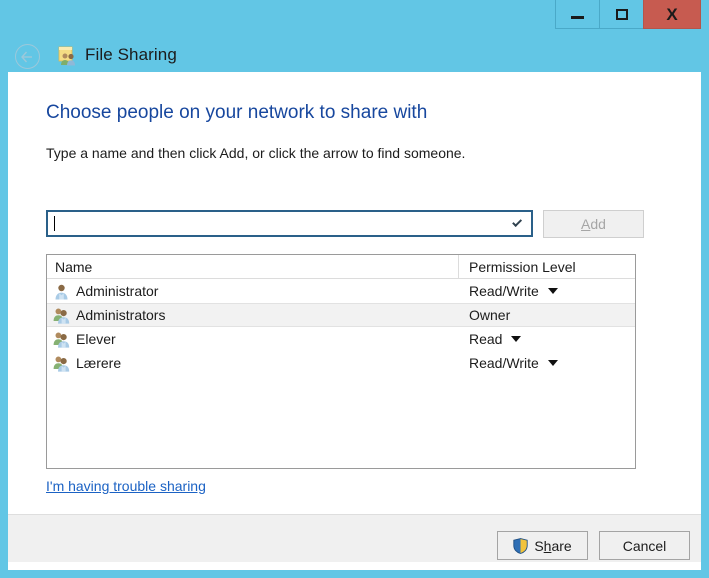 The height and width of the screenshot is (578, 709). Describe the element at coordinates (547, 266) in the screenshot. I see `column-header-permission-level: Permission Level` at that location.